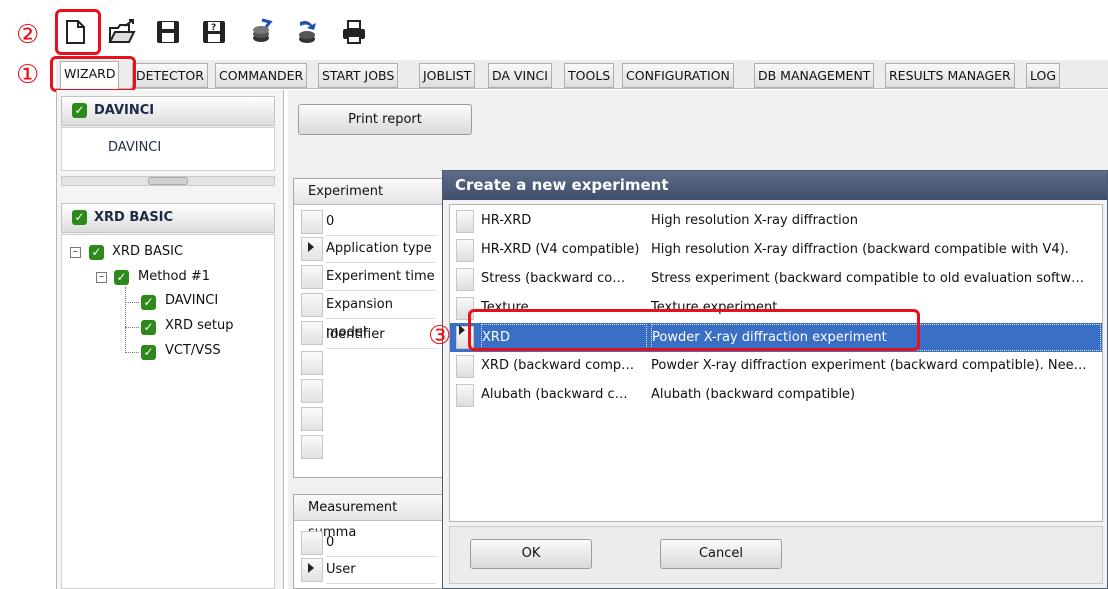 The image size is (1108, 589). Describe the element at coordinates (753, 394) in the screenshot. I see `experiment-type-description: Alubath (backward compatible)` at that location.